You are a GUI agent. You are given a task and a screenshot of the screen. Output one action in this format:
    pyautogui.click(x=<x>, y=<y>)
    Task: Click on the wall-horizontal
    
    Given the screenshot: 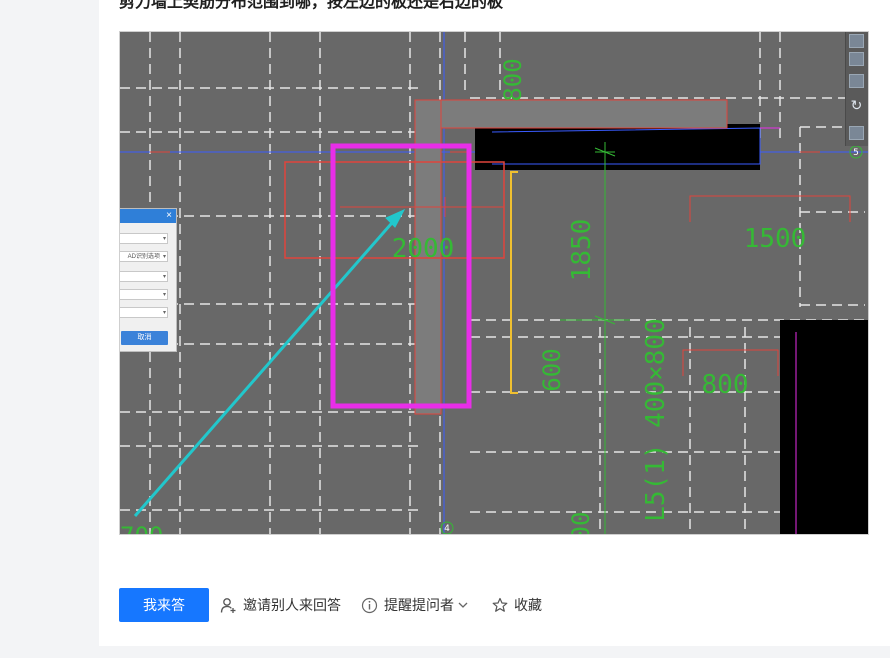 What is the action you would take?
    pyautogui.click(x=571, y=114)
    